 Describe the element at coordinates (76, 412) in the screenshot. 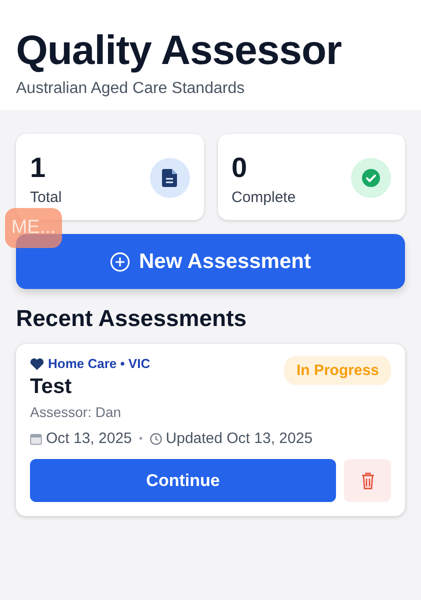

I see `assessor-label: Assessor: Dan` at that location.